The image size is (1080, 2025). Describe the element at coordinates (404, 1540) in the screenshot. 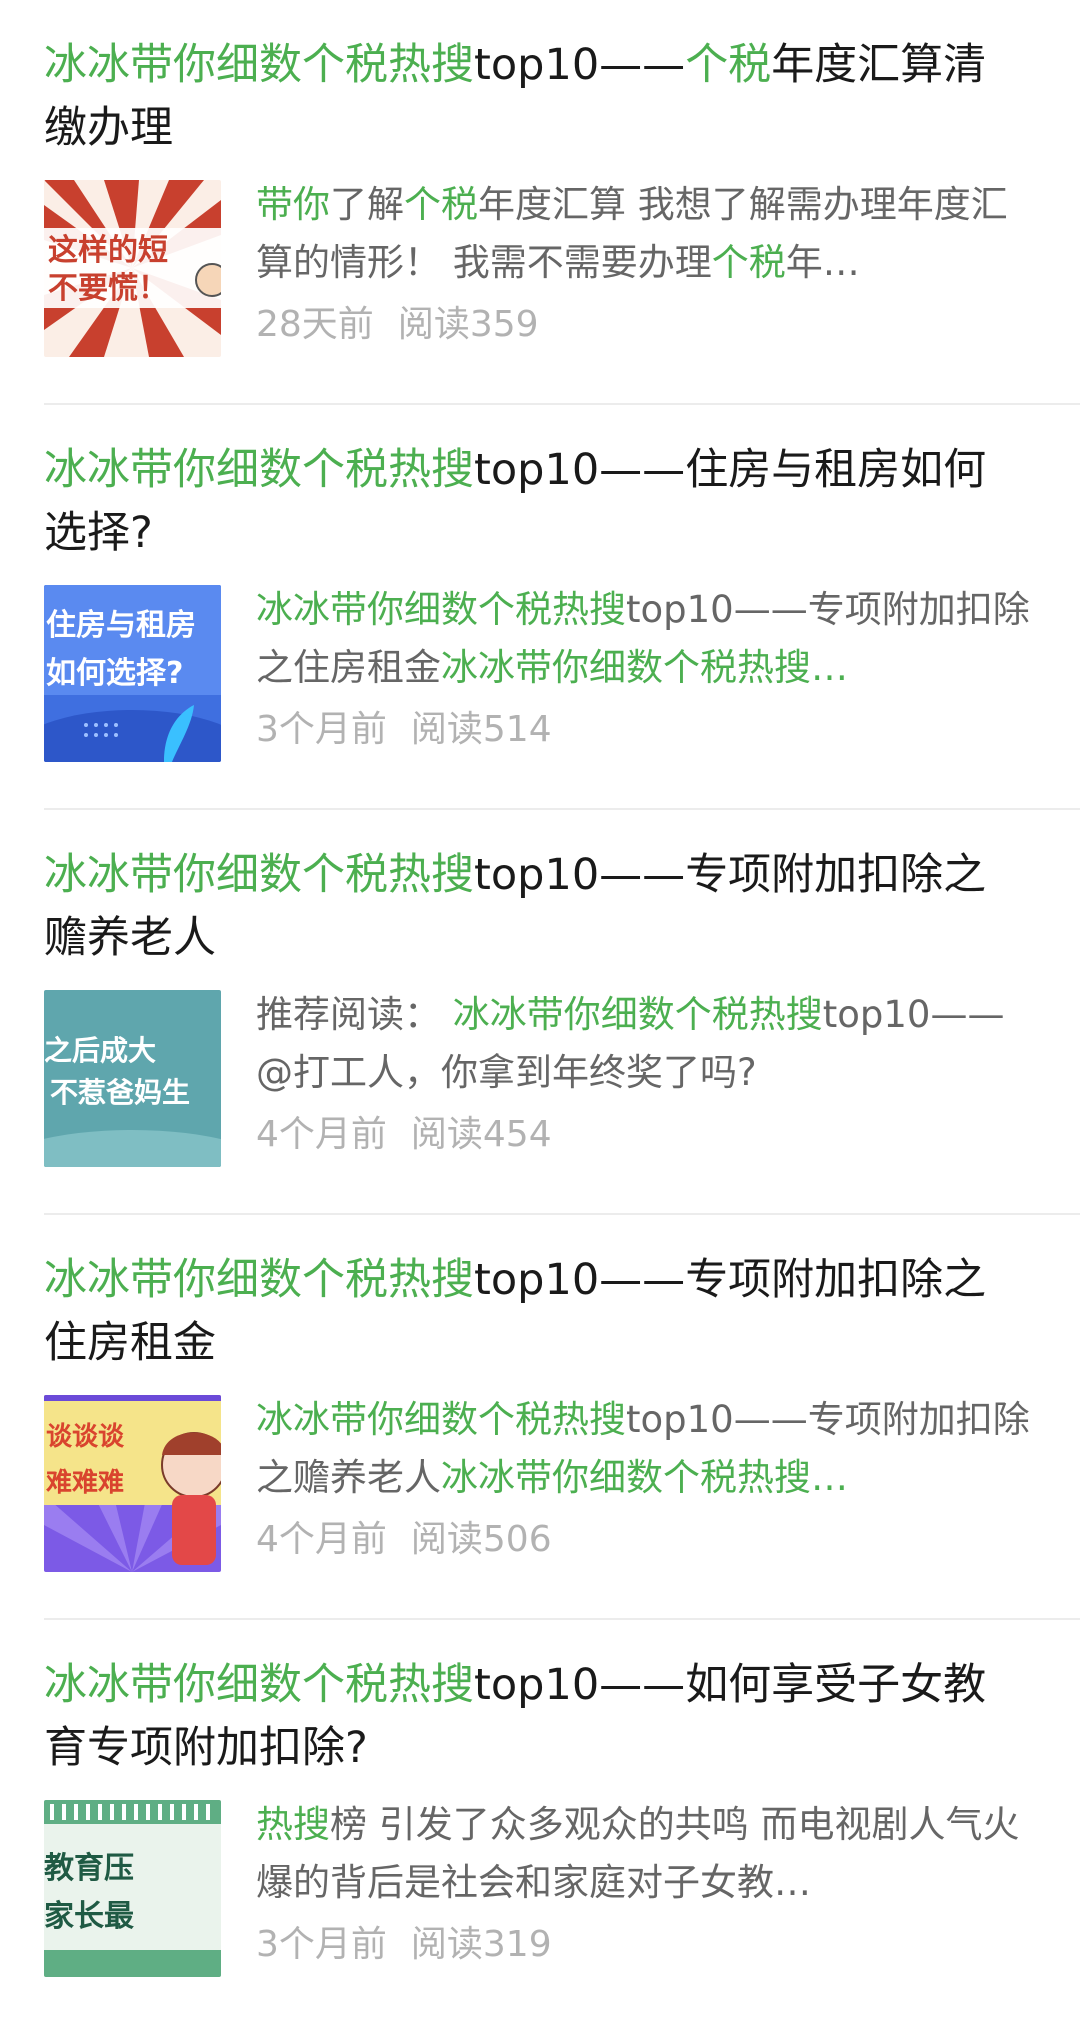

I see `article-meta: 4个月前 阅读506` at that location.